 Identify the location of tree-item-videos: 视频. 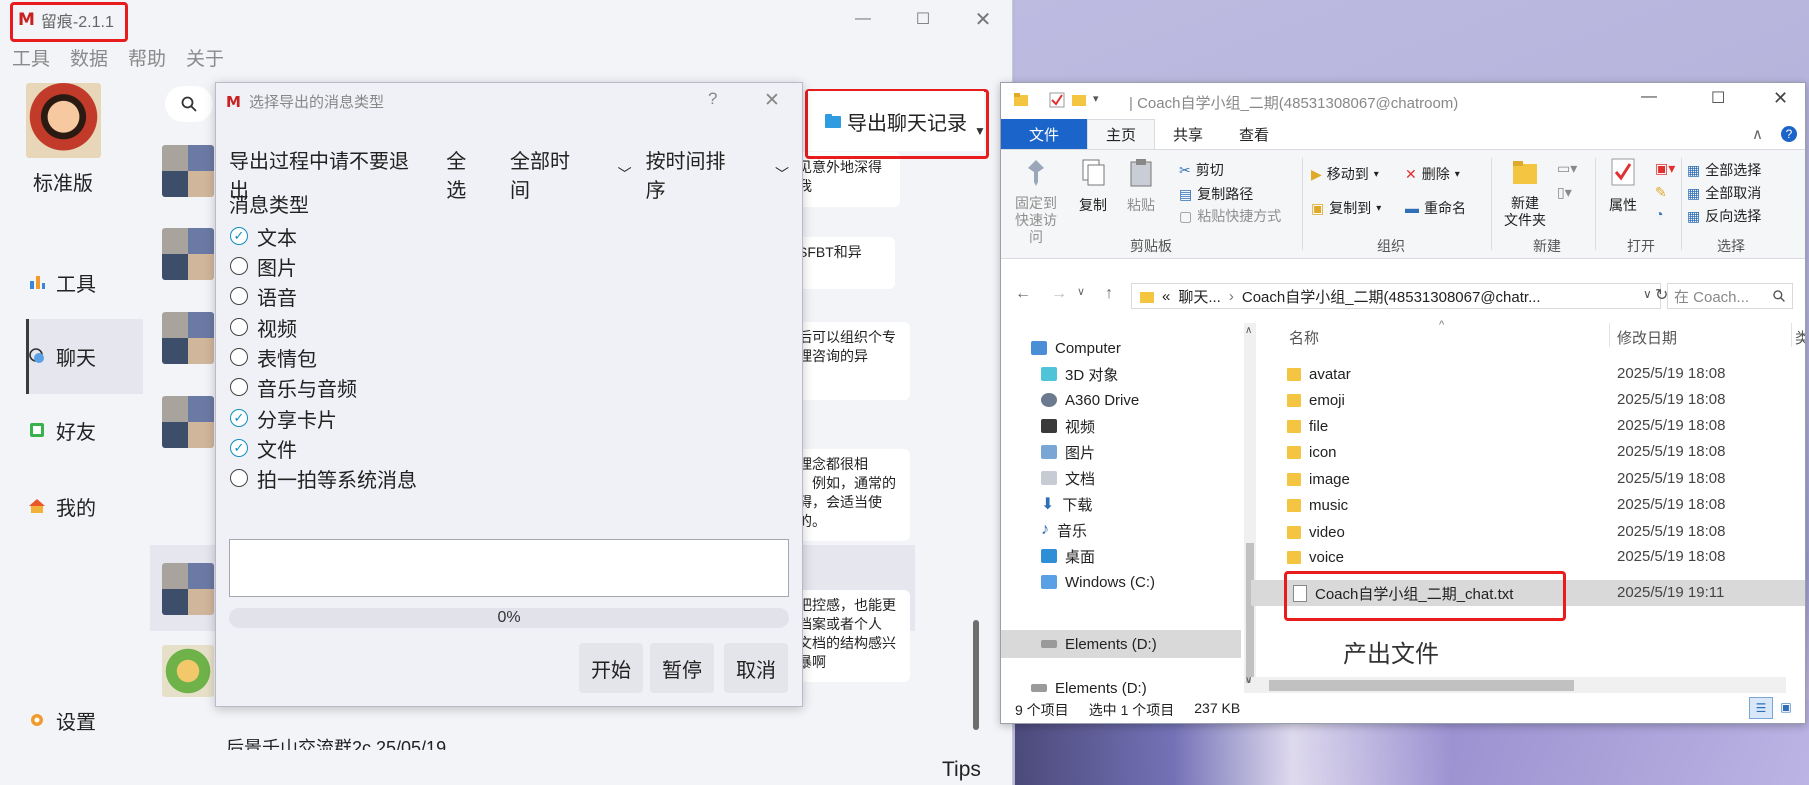
(1068, 426).